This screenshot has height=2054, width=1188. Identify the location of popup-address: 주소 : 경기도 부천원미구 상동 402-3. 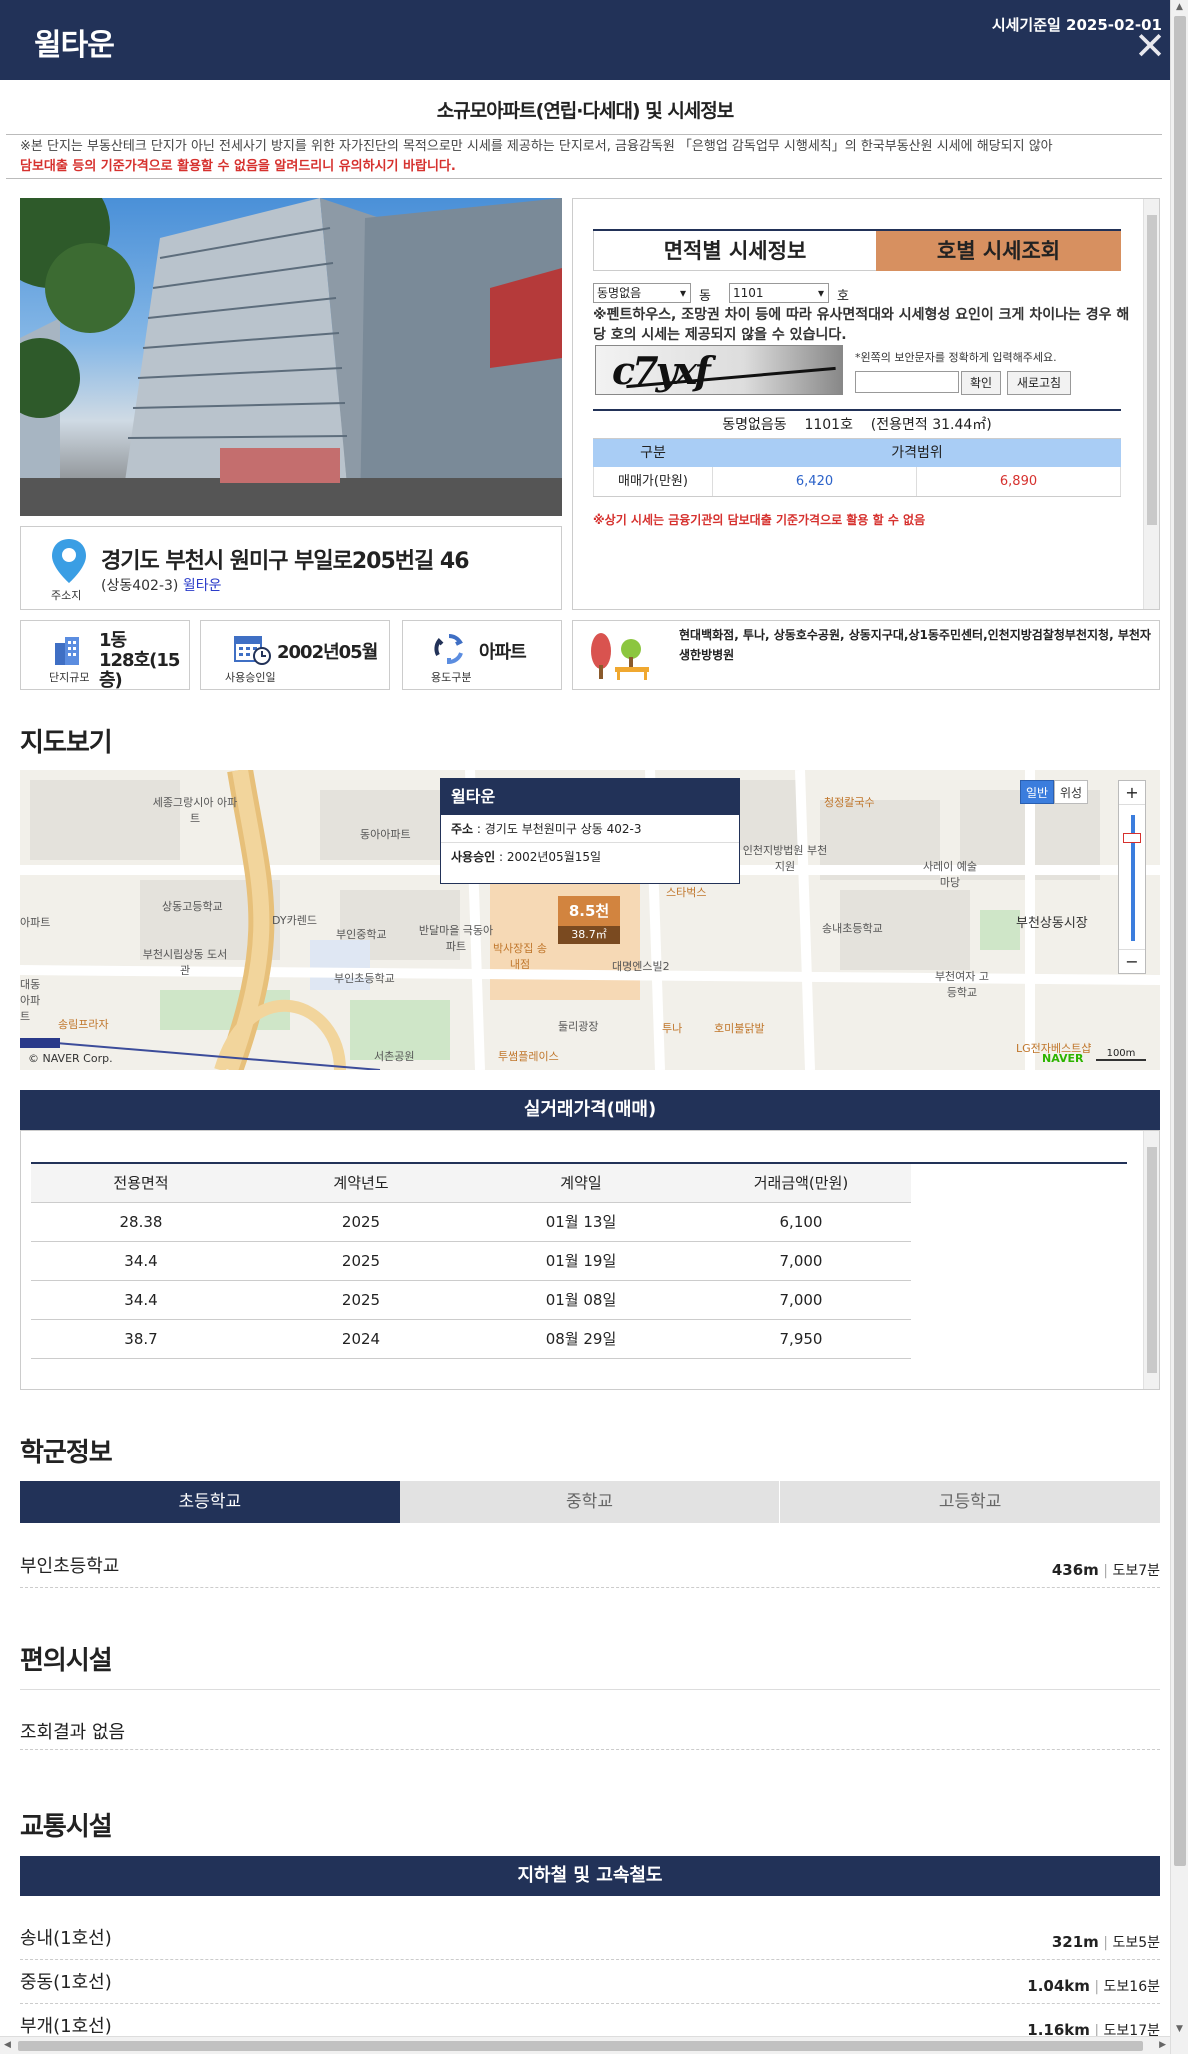
(590, 829).